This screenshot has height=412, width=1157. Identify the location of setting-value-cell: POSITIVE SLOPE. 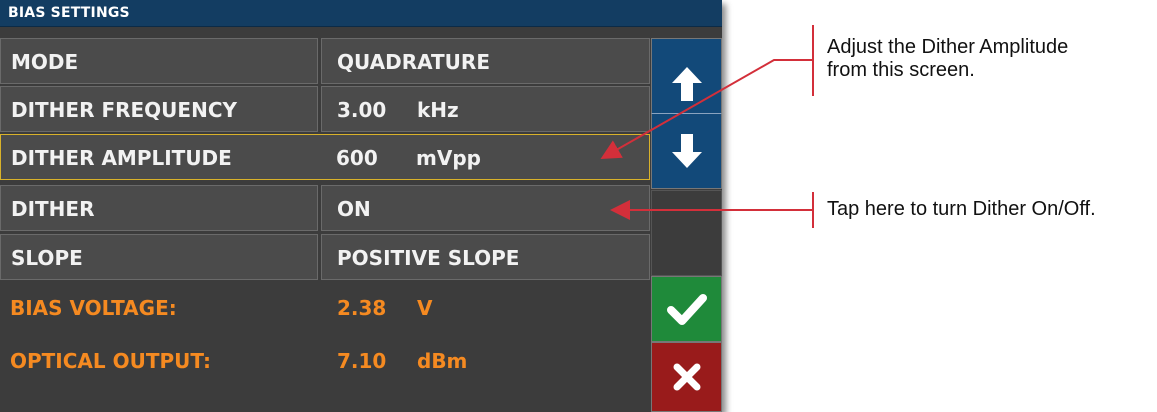
(485, 257).